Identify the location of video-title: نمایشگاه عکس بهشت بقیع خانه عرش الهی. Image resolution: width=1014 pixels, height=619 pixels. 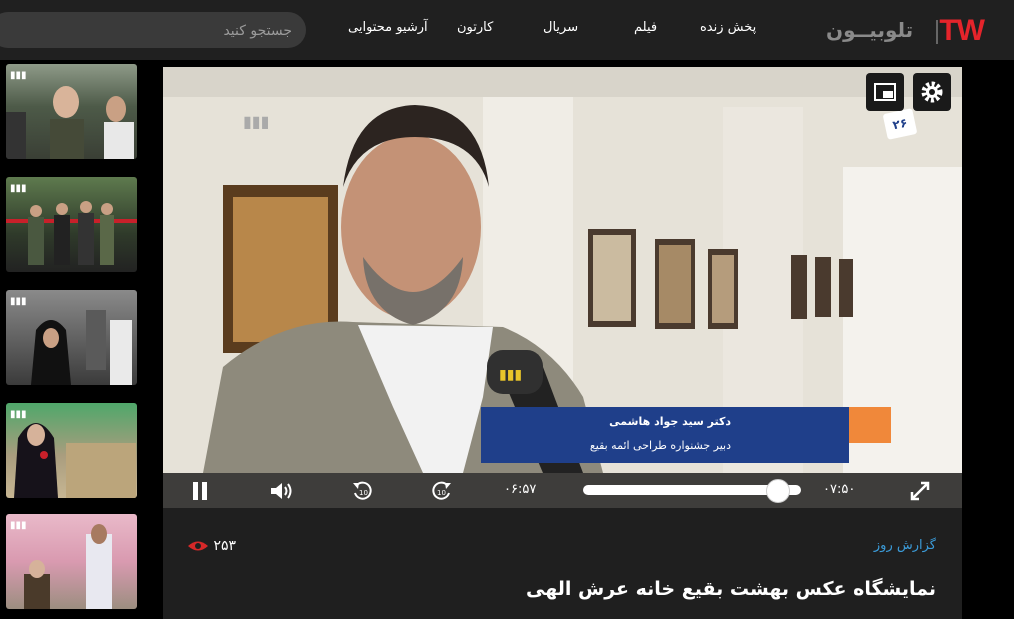
(730, 589).